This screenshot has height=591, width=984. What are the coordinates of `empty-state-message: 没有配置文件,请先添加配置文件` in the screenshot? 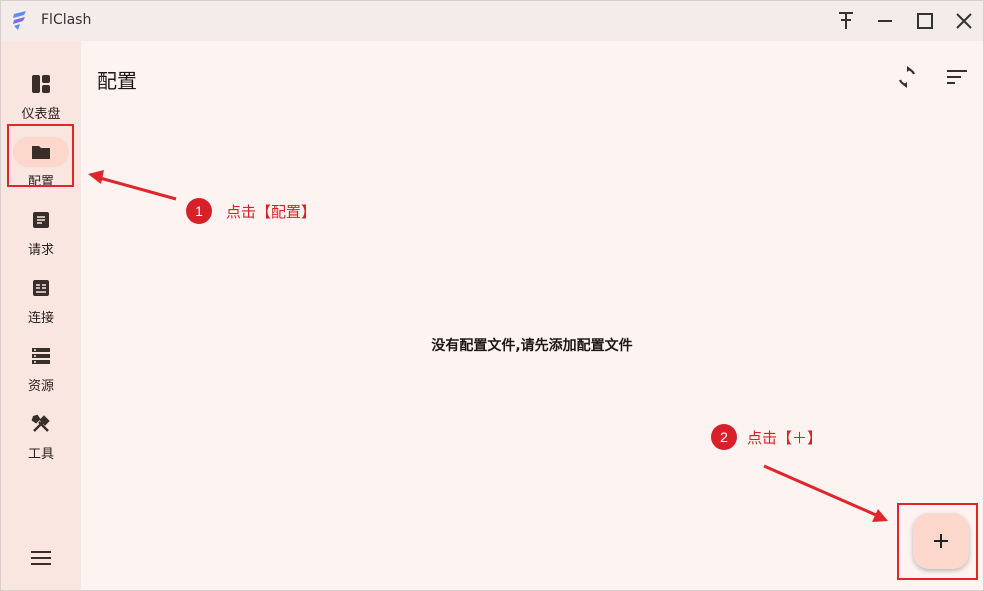 It's located at (532, 346).